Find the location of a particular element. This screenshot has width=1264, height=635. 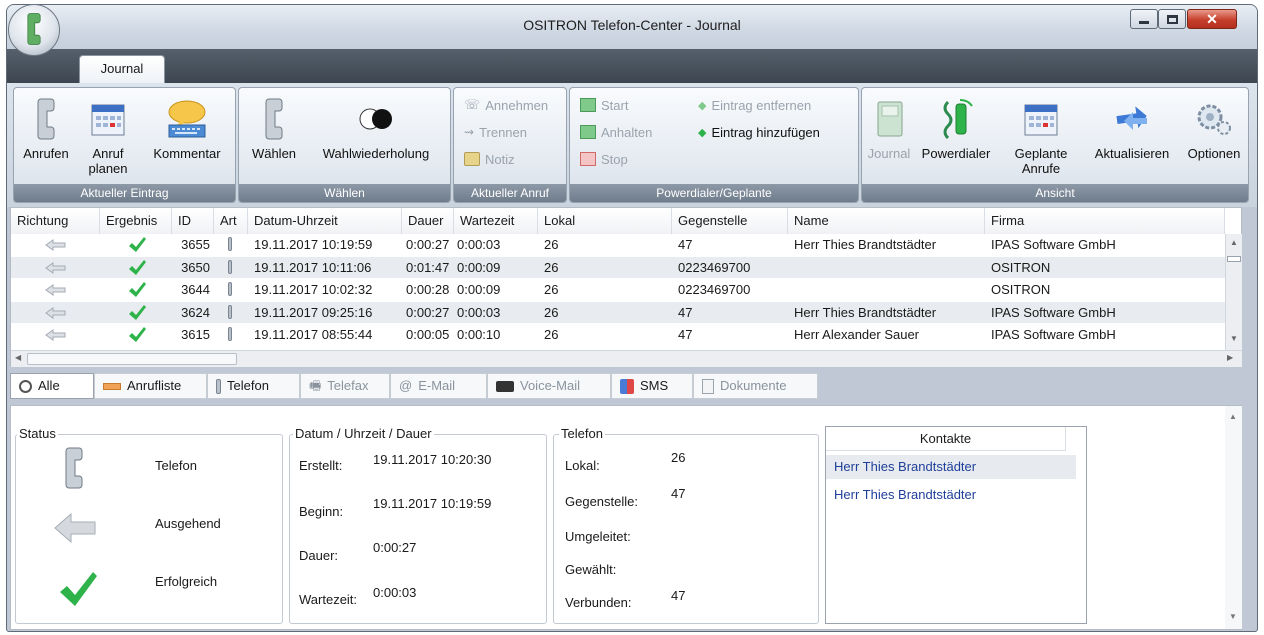

col-firma: Firma is located at coordinates (1105, 221).